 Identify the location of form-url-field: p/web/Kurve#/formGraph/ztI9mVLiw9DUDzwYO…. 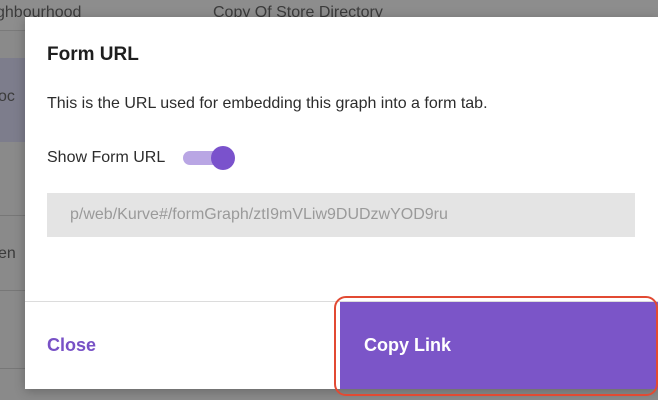
(341, 215).